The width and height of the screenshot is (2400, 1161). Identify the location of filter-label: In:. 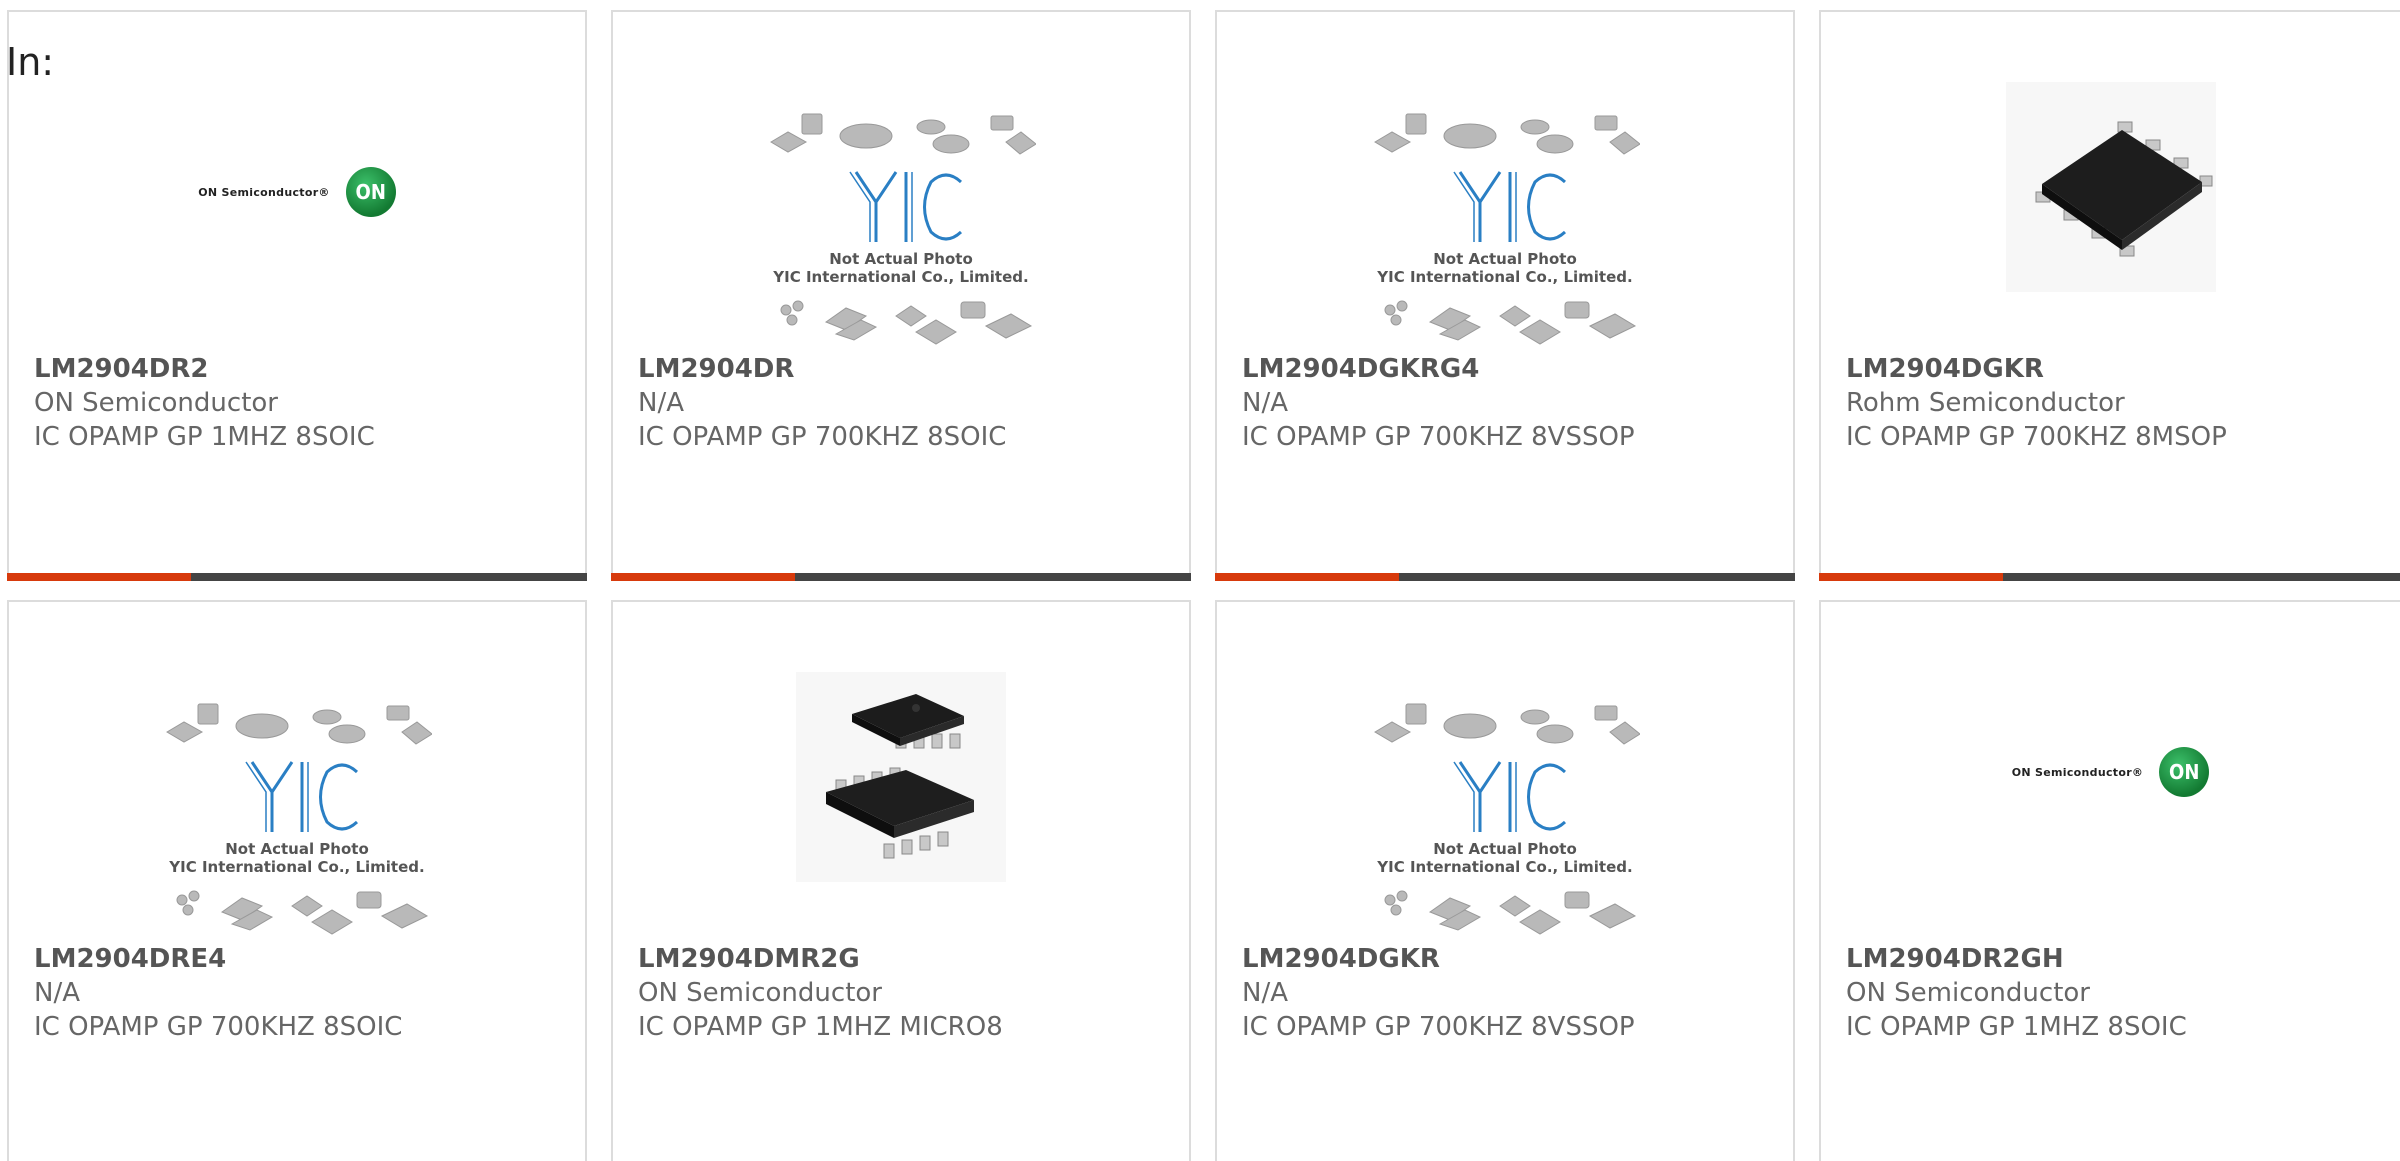
(30, 62).